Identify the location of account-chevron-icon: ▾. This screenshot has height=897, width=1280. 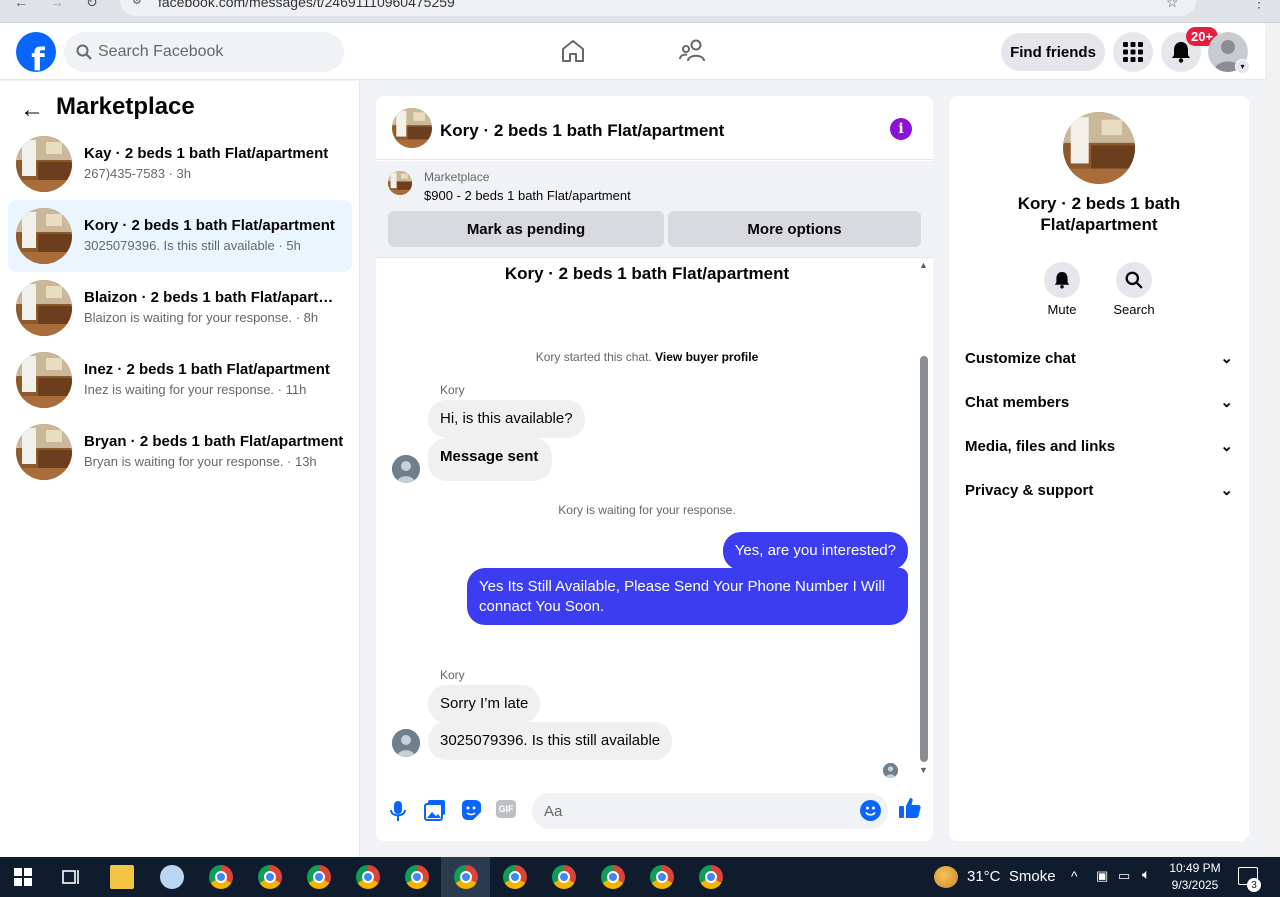
(1242, 66).